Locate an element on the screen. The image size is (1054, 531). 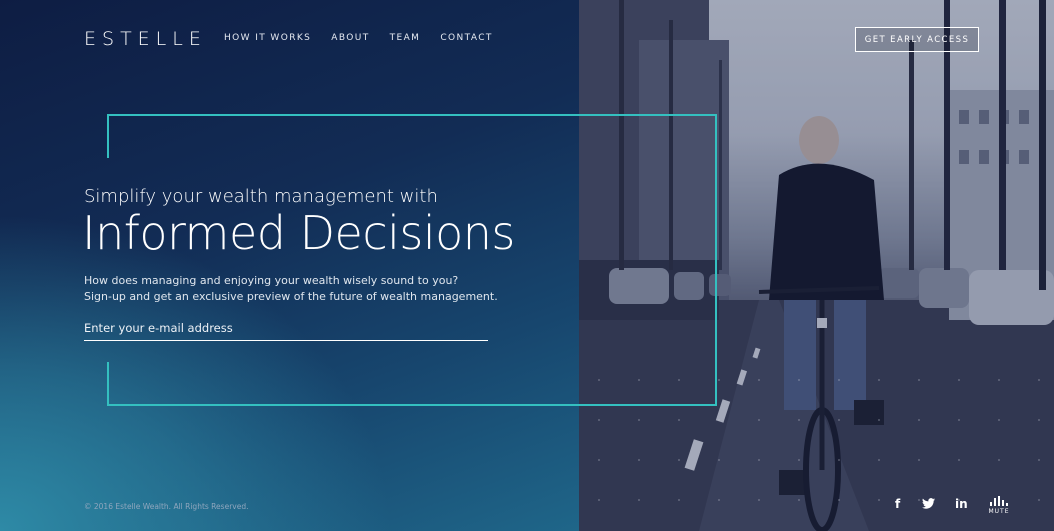
main-nav: HOW IT WORKS ABOUT TEAM CONTACT is located at coordinates (358, 38).